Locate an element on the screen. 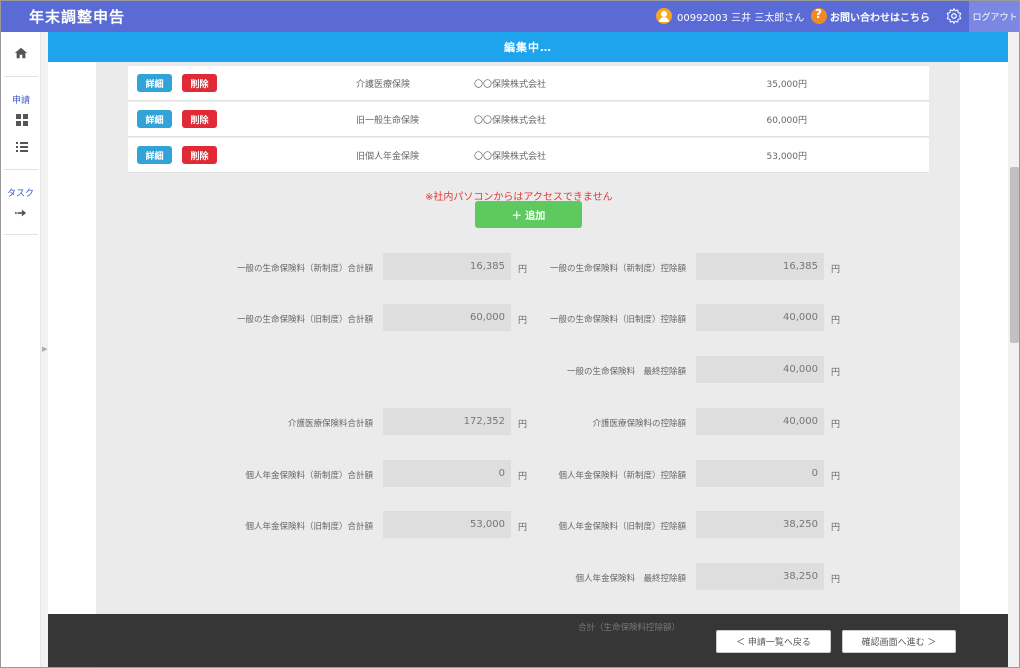 The width and height of the screenshot is (1020, 668). table-row: 詳細 削除 介護医療保険 〇〇保険株式会社 35,000円 is located at coordinates (528, 83).